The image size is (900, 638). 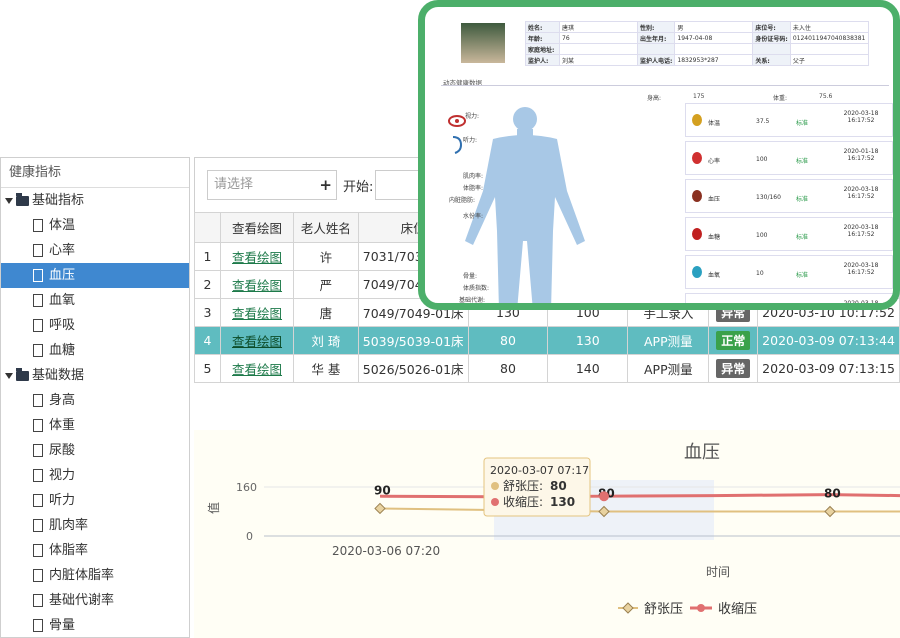 What do you see at coordinates (62, 450) in the screenshot?
I see `tree-item-label: 尿酸` at bounding box center [62, 450].